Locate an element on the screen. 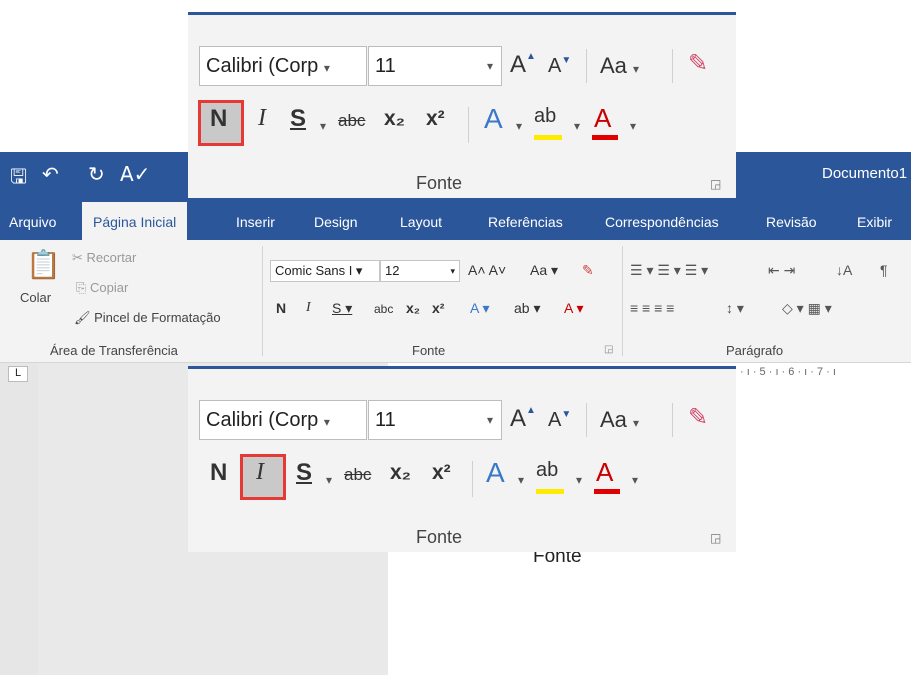 Image resolution: width=911 pixels, height=675 pixels. cut-button: ✂ Recortar is located at coordinates (104, 258).